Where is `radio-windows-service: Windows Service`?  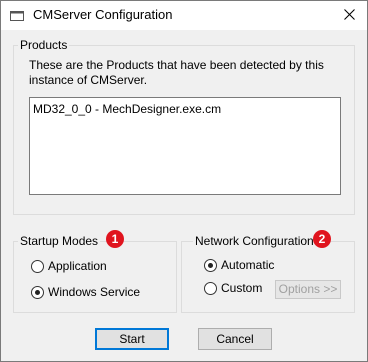
radio-windows-service: Windows Service is located at coordinates (96, 293).